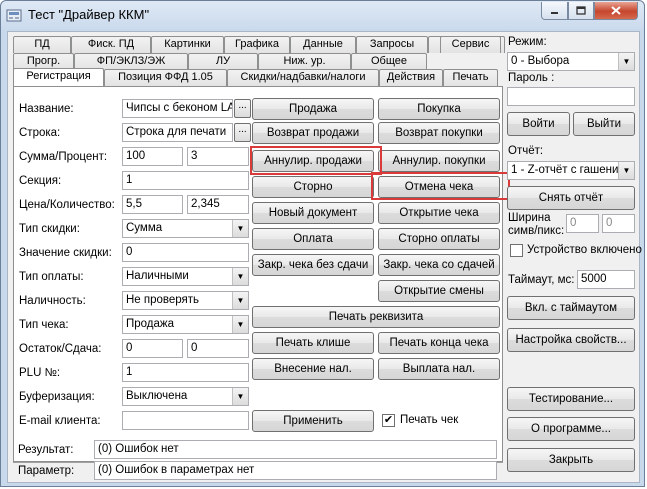  What do you see at coordinates (42, 44) in the screenshot?
I see `tab-row1-0: ПД` at bounding box center [42, 44].